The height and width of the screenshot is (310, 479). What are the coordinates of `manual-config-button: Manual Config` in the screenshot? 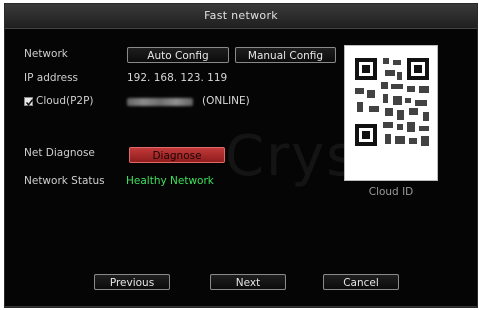 It's located at (285, 55).